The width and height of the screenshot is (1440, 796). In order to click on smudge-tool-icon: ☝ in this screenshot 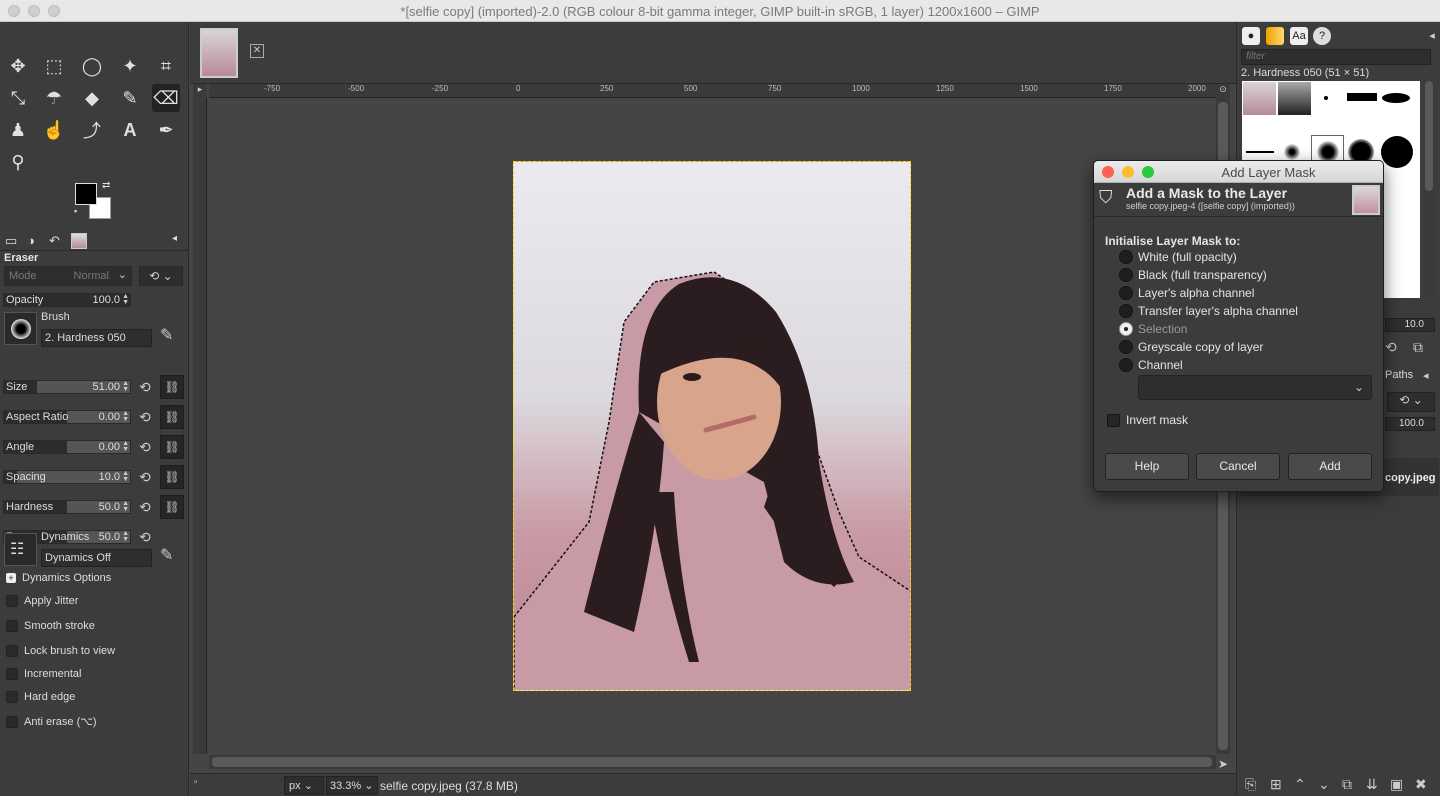, I will do `click(54, 130)`.